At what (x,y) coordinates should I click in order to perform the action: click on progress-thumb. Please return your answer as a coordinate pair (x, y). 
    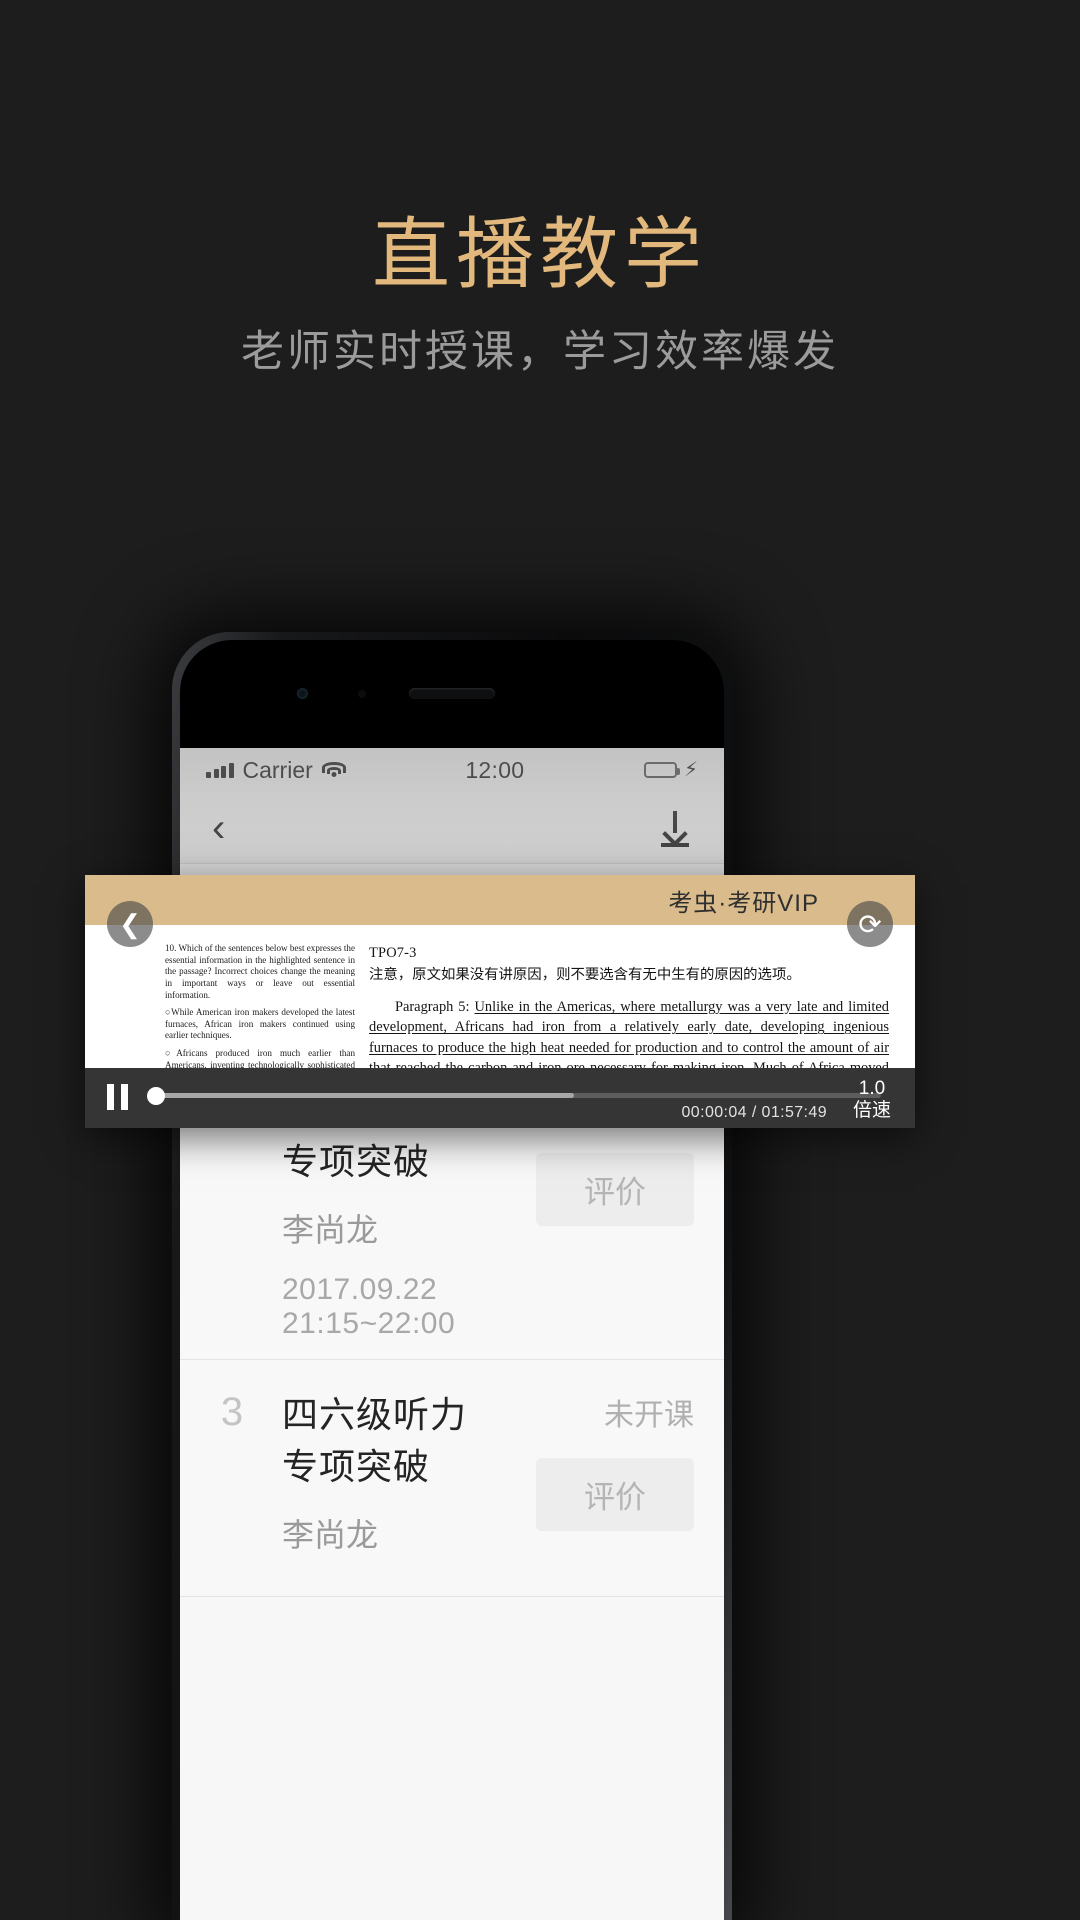
    Looking at the image, I should click on (156, 1096).